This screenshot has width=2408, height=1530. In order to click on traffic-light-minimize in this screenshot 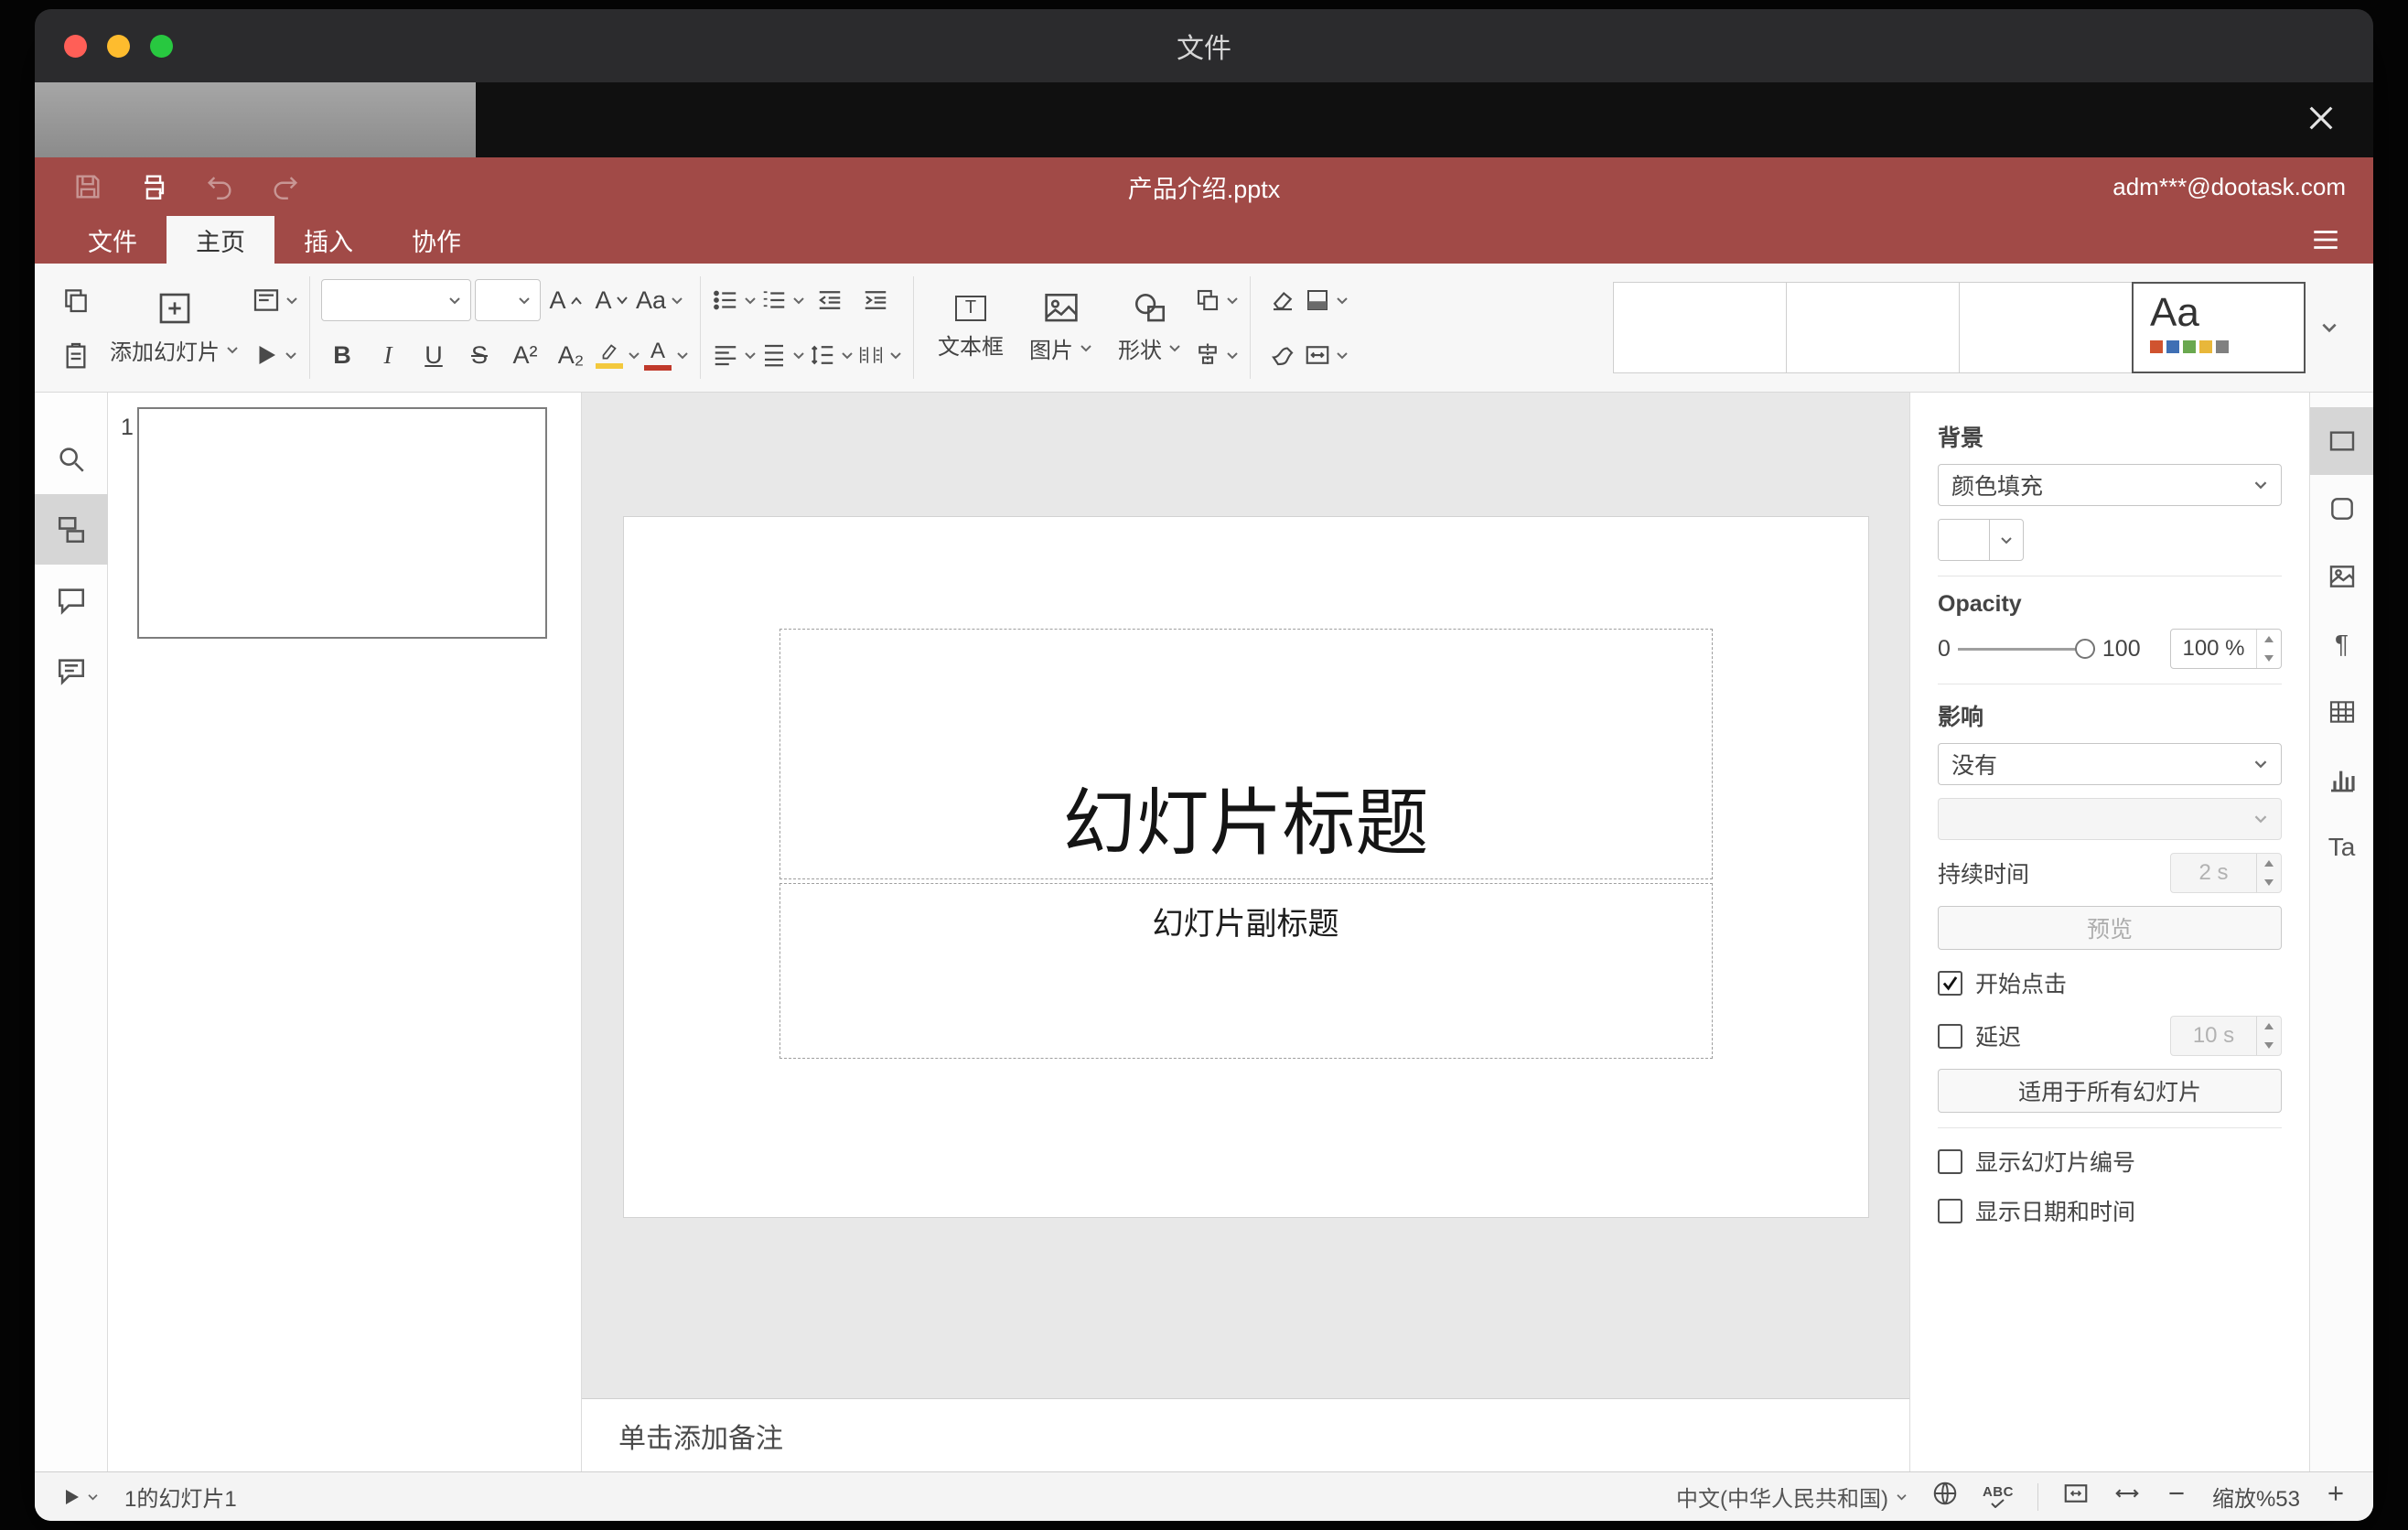, I will do `click(118, 46)`.